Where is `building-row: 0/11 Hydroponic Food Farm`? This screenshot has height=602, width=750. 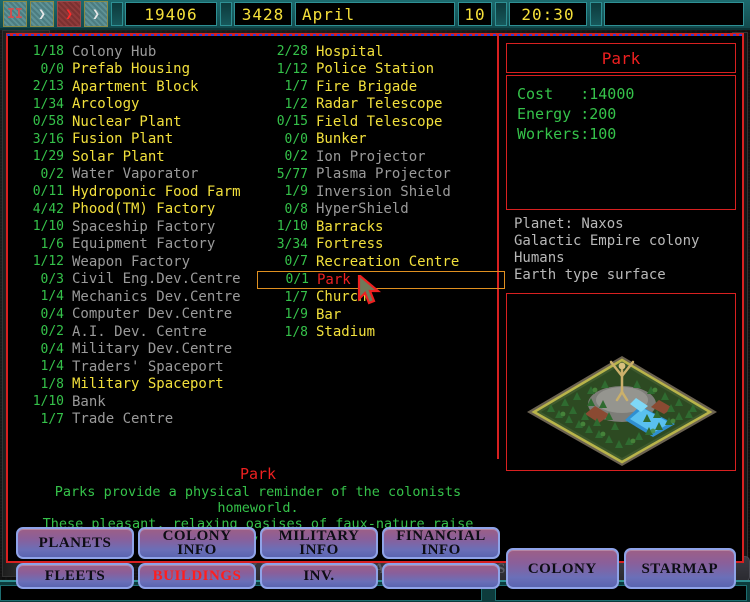
building-row: 0/11 Hydroponic Food Farm is located at coordinates (135, 192).